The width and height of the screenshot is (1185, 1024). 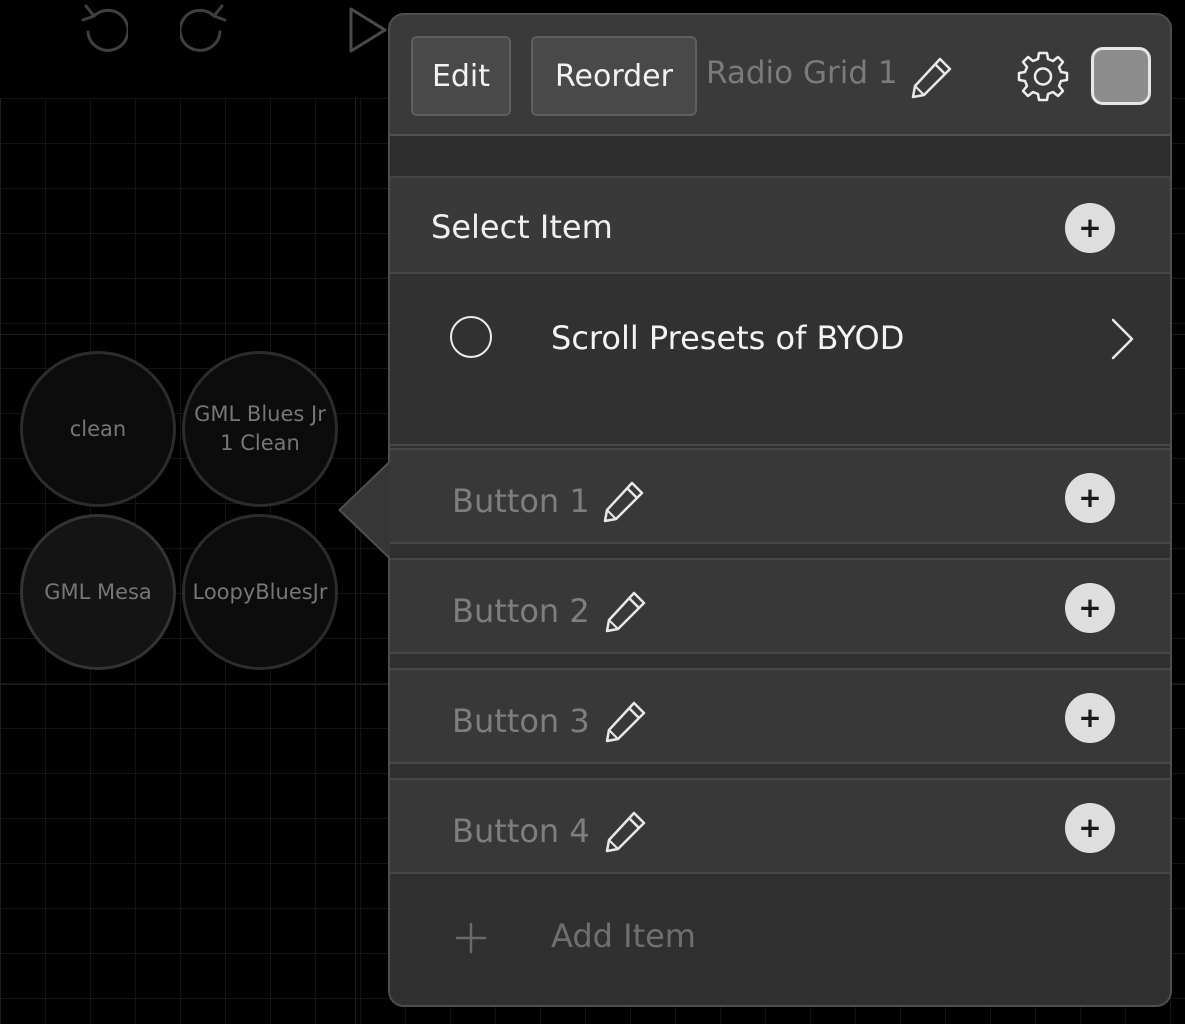 I want to click on add-button-3-item: +, so click(x=1090, y=718).